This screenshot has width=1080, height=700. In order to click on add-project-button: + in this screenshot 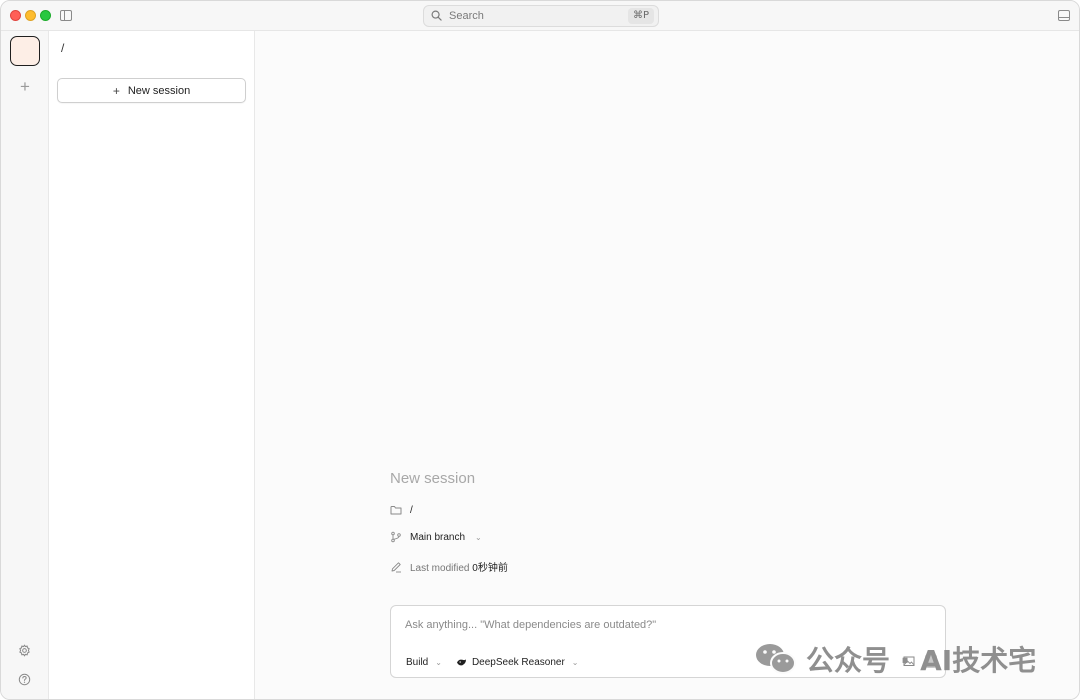, I will do `click(25, 86)`.